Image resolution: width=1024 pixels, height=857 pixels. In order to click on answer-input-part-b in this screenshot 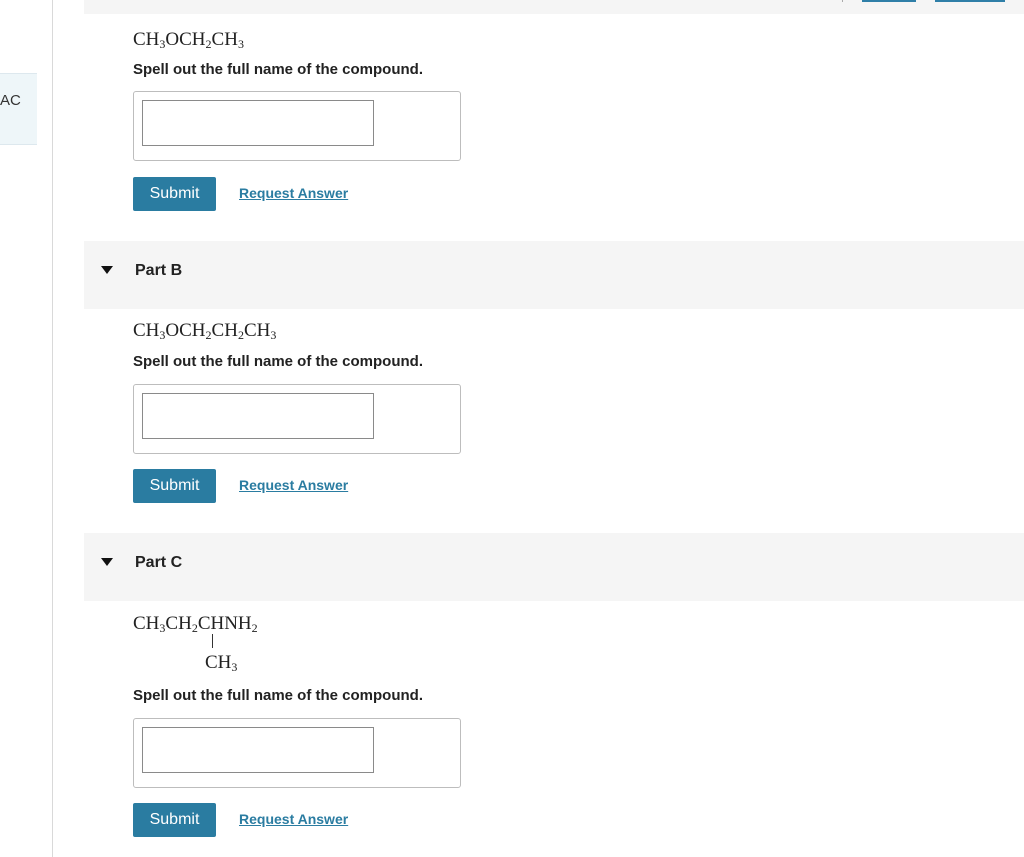, I will do `click(258, 416)`.